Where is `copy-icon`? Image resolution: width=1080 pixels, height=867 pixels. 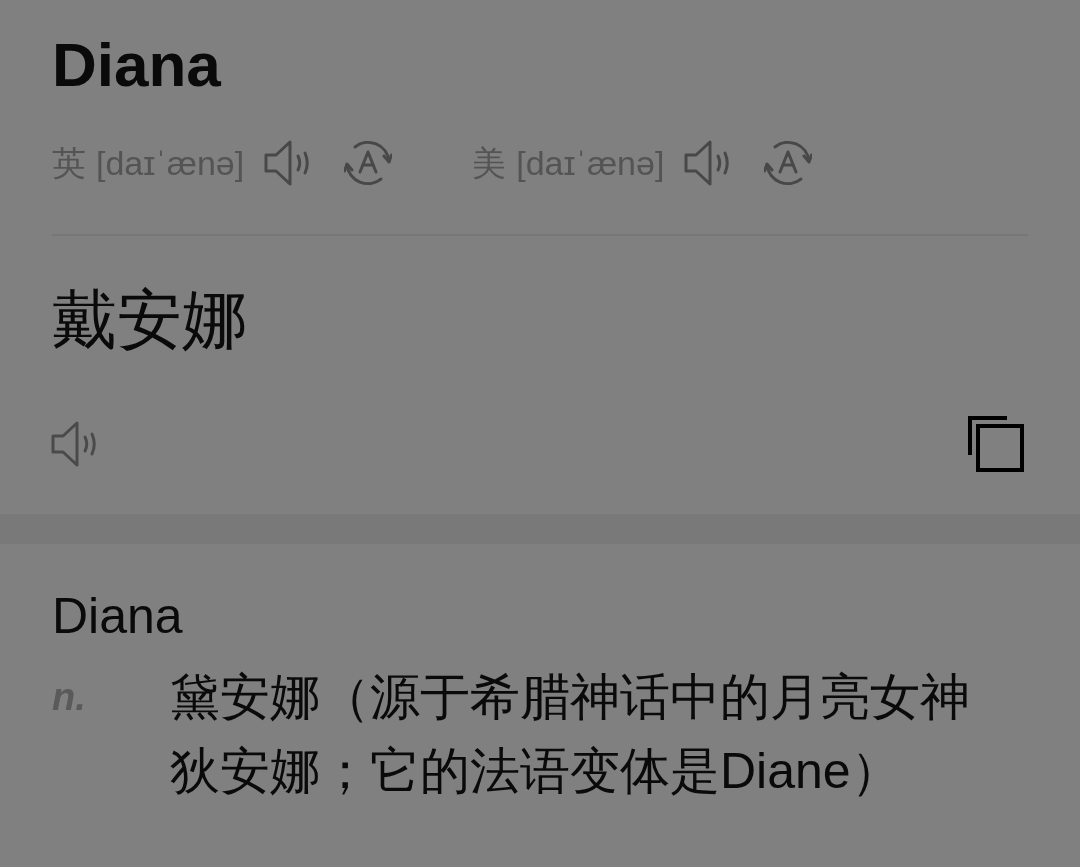 copy-icon is located at coordinates (996, 444).